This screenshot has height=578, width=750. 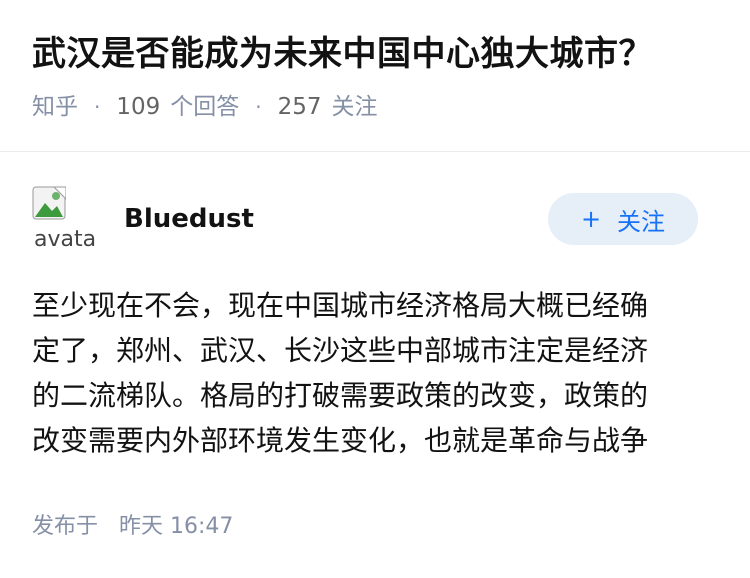 I want to click on question-title: 武汉是否能成为未来中国中心独大城市？, so click(x=377, y=54).